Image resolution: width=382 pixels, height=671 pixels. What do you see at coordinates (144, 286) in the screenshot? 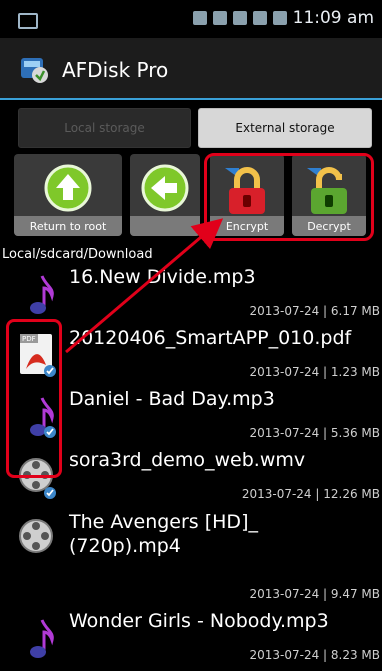
I see `red-arrow-annotation` at bounding box center [144, 286].